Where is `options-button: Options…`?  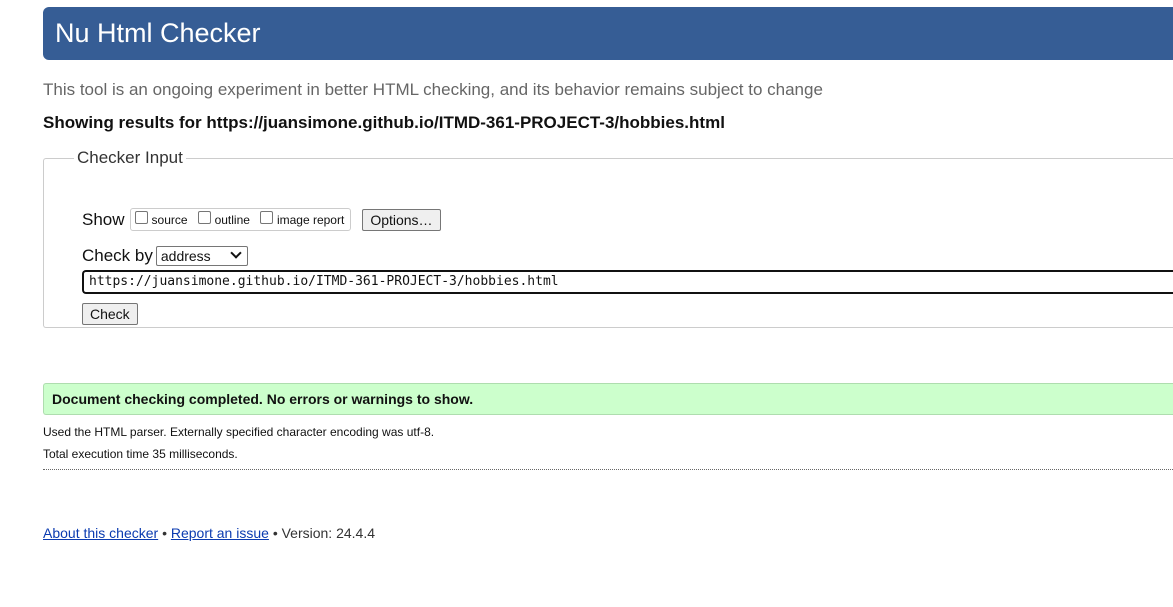 options-button: Options… is located at coordinates (401, 219).